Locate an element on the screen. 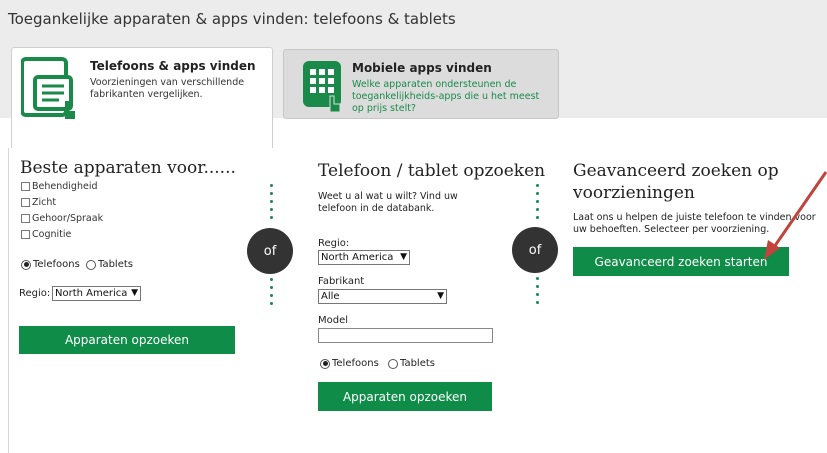  panel-border is located at coordinates (8, 300).